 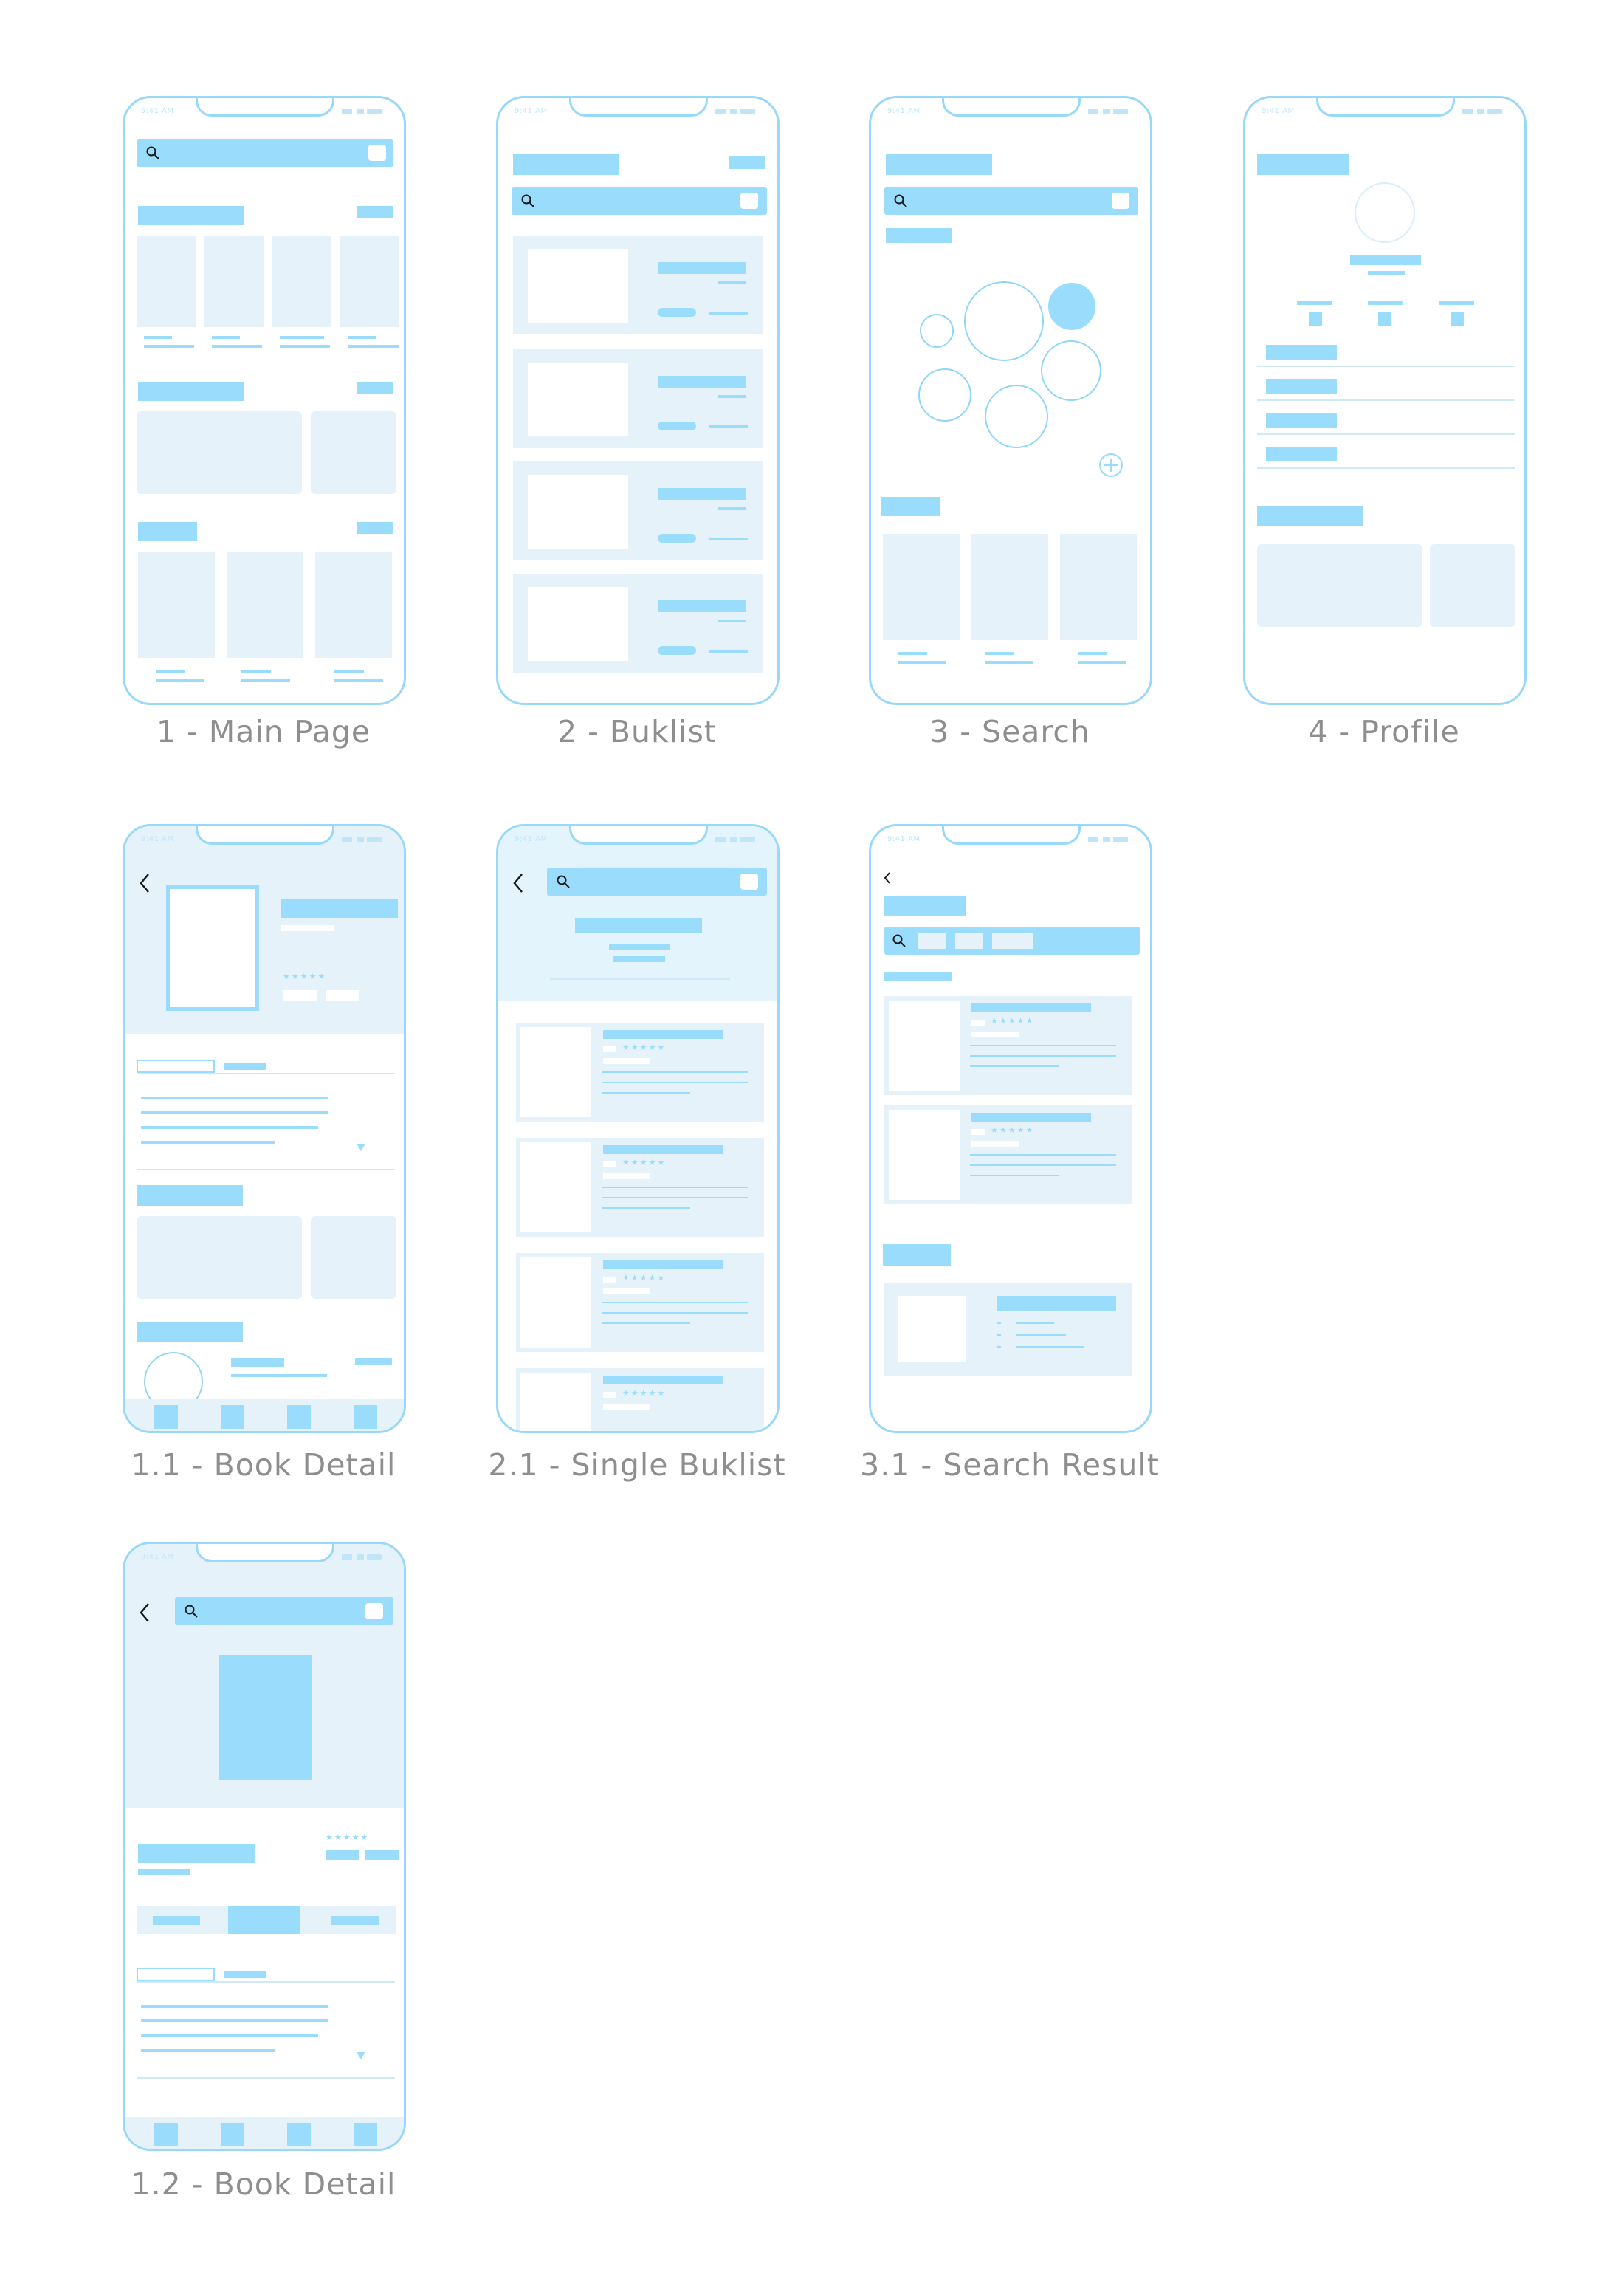 What do you see at coordinates (1071, 307) in the screenshot?
I see `genre-bubble-selected` at bounding box center [1071, 307].